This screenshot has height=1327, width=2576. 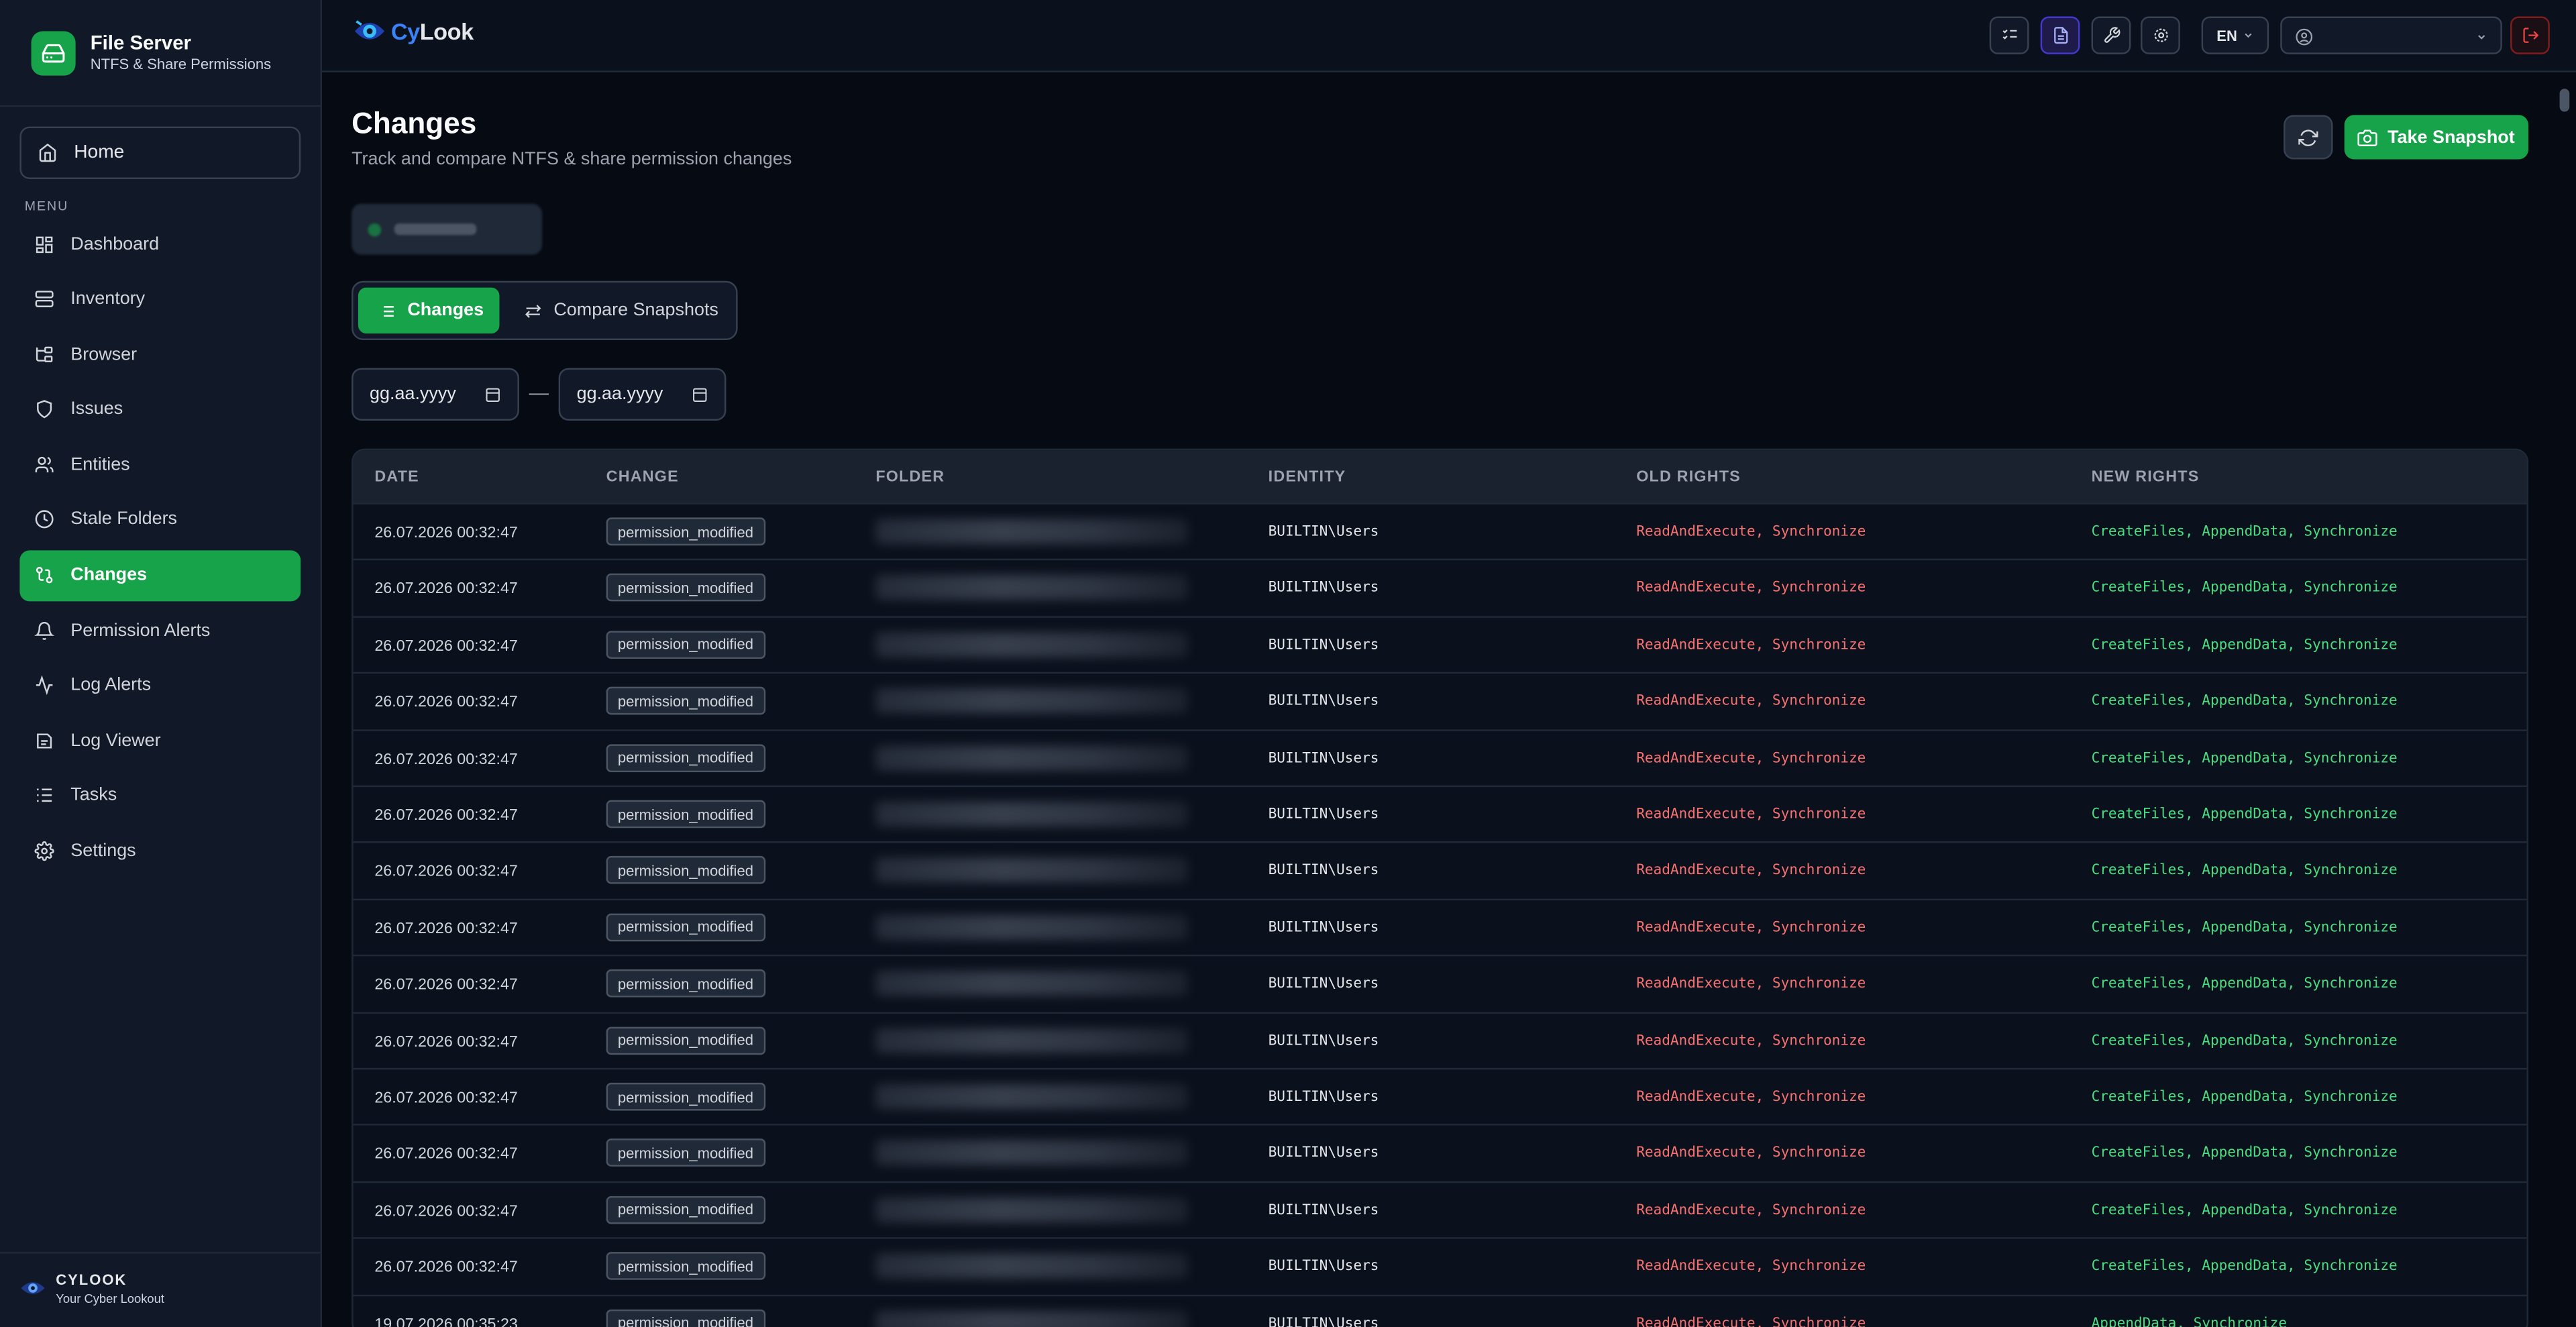 I want to click on sidebar-item-log-viewer: Log Viewer, so click(x=160, y=740).